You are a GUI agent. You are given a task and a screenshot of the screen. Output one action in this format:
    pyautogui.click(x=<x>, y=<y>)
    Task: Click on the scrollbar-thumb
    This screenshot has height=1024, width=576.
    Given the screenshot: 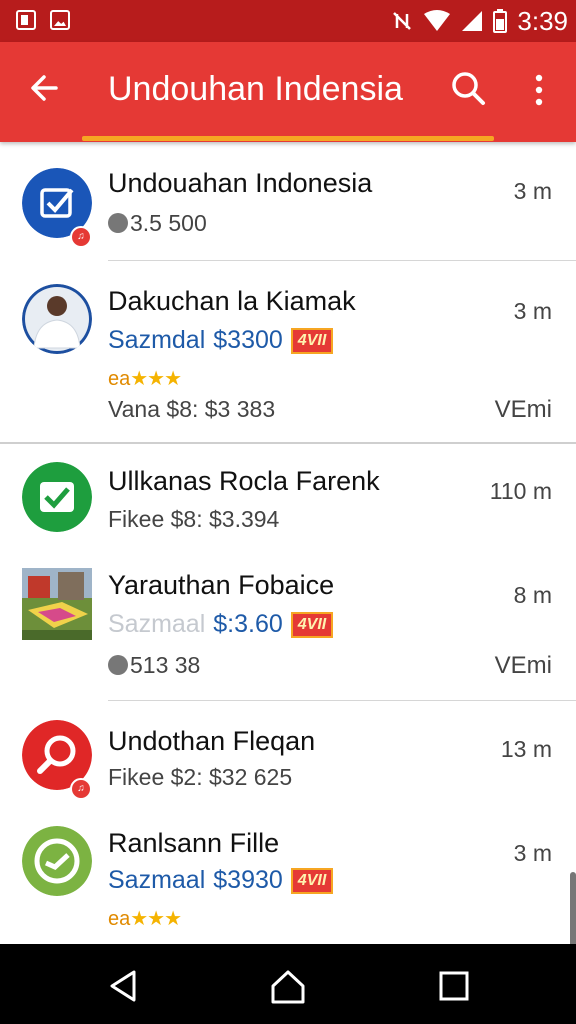 What is the action you would take?
    pyautogui.click(x=573, y=908)
    